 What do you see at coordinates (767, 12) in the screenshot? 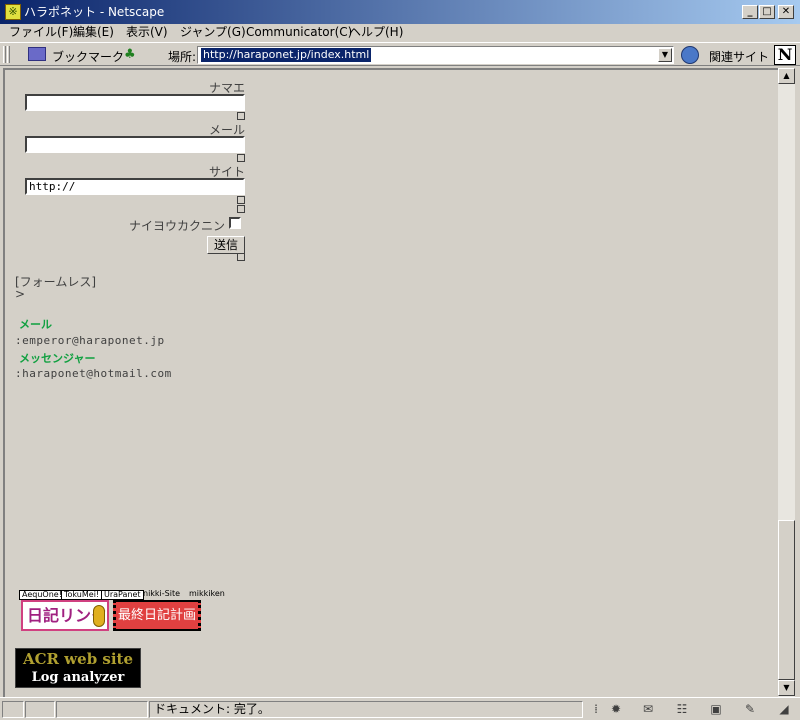
I see `maximize-button: □` at bounding box center [767, 12].